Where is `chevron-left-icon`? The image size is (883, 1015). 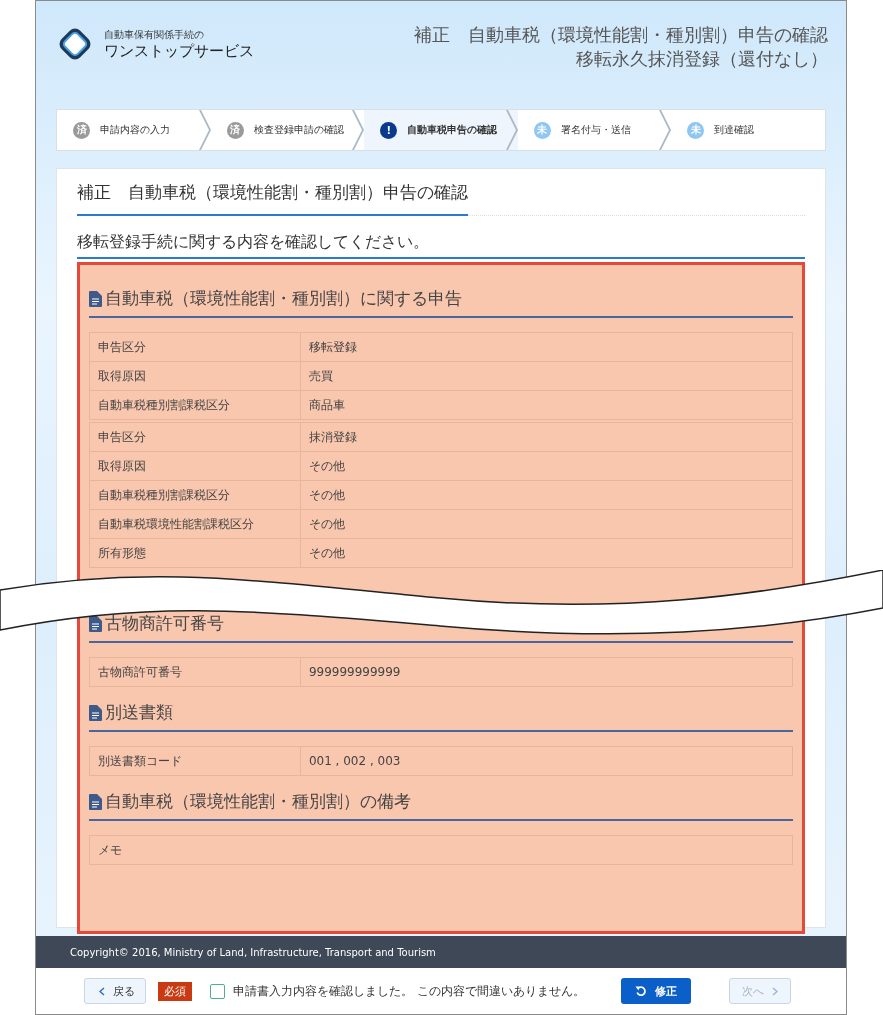 chevron-left-icon is located at coordinates (102, 991).